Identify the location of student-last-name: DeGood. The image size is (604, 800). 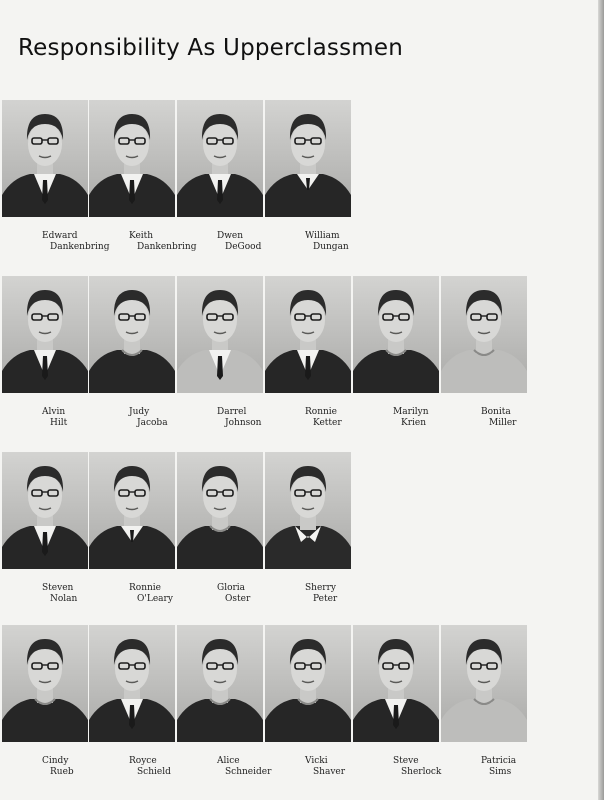
(243, 247).